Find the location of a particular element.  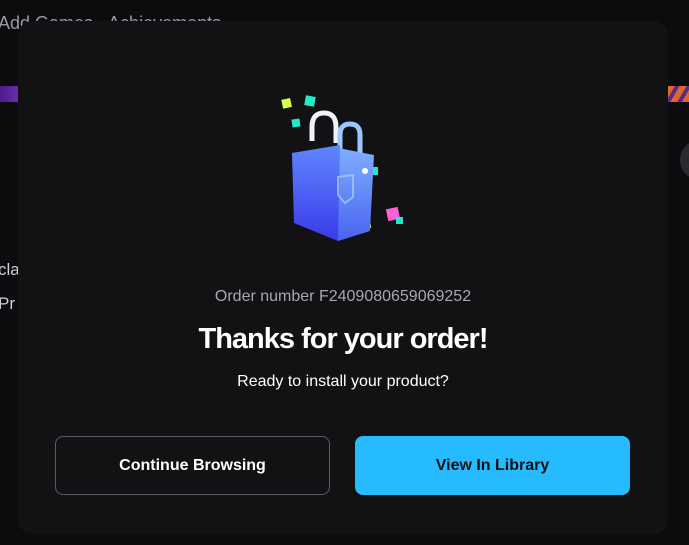

background-text-2: Pr is located at coordinates (7, 303).